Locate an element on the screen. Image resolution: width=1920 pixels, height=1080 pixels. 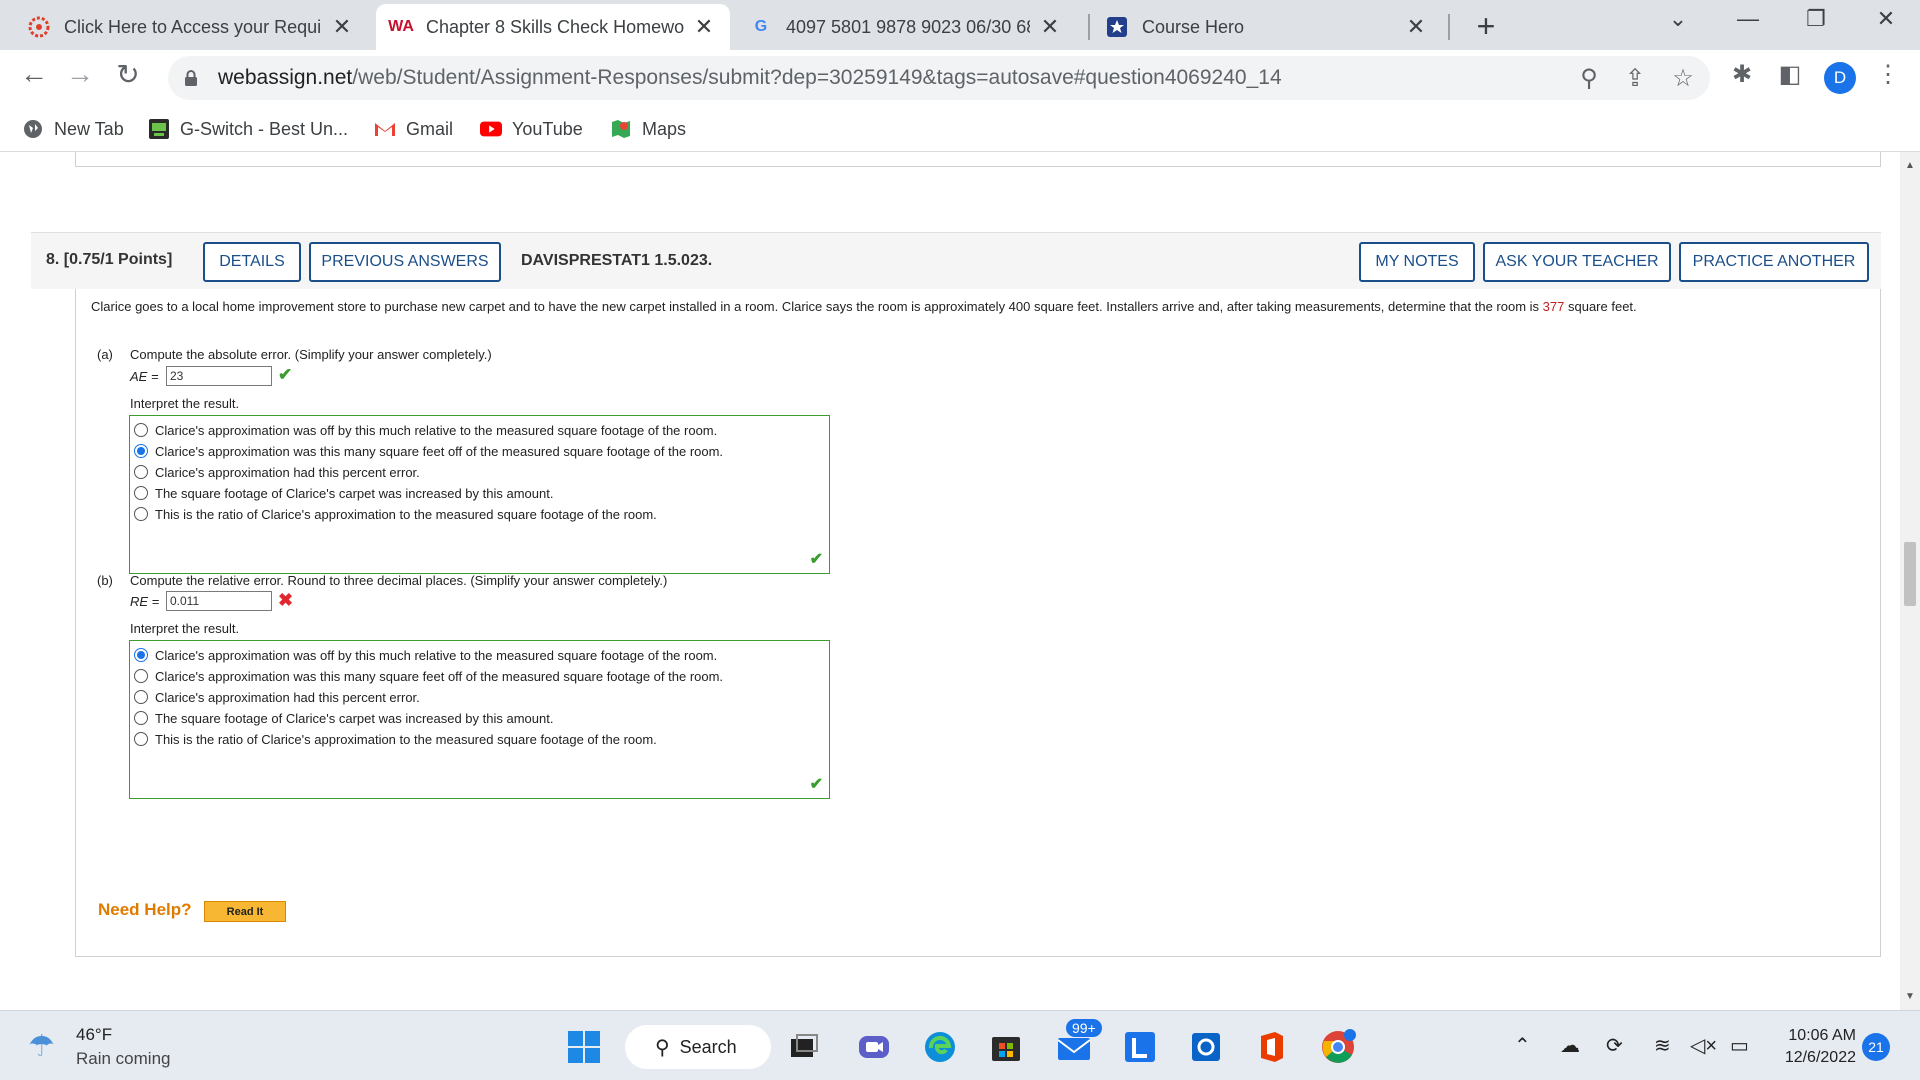
gmail-icon is located at coordinates (385, 129).